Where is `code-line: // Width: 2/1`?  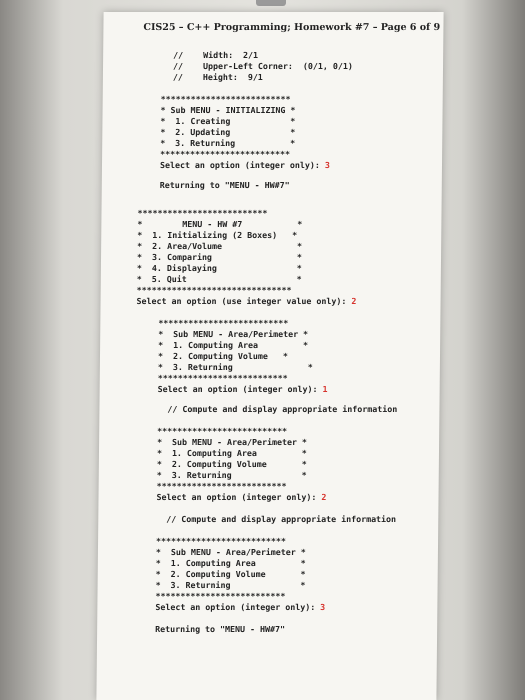
code-line: // Width: 2/1 is located at coordinates (216, 55).